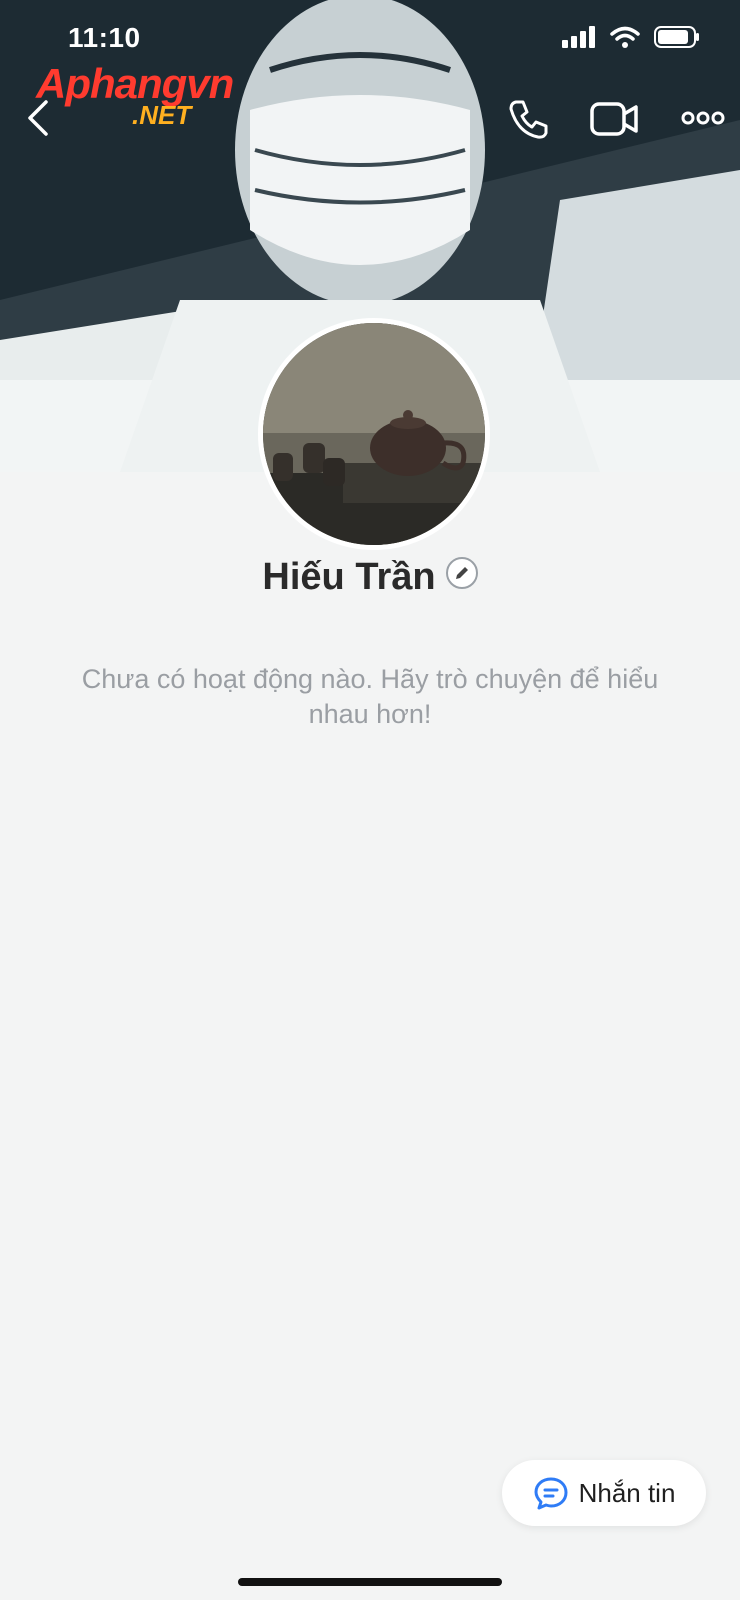 This screenshot has width=740, height=1600. Describe the element at coordinates (578, 37) in the screenshot. I see `signal-icon` at that location.